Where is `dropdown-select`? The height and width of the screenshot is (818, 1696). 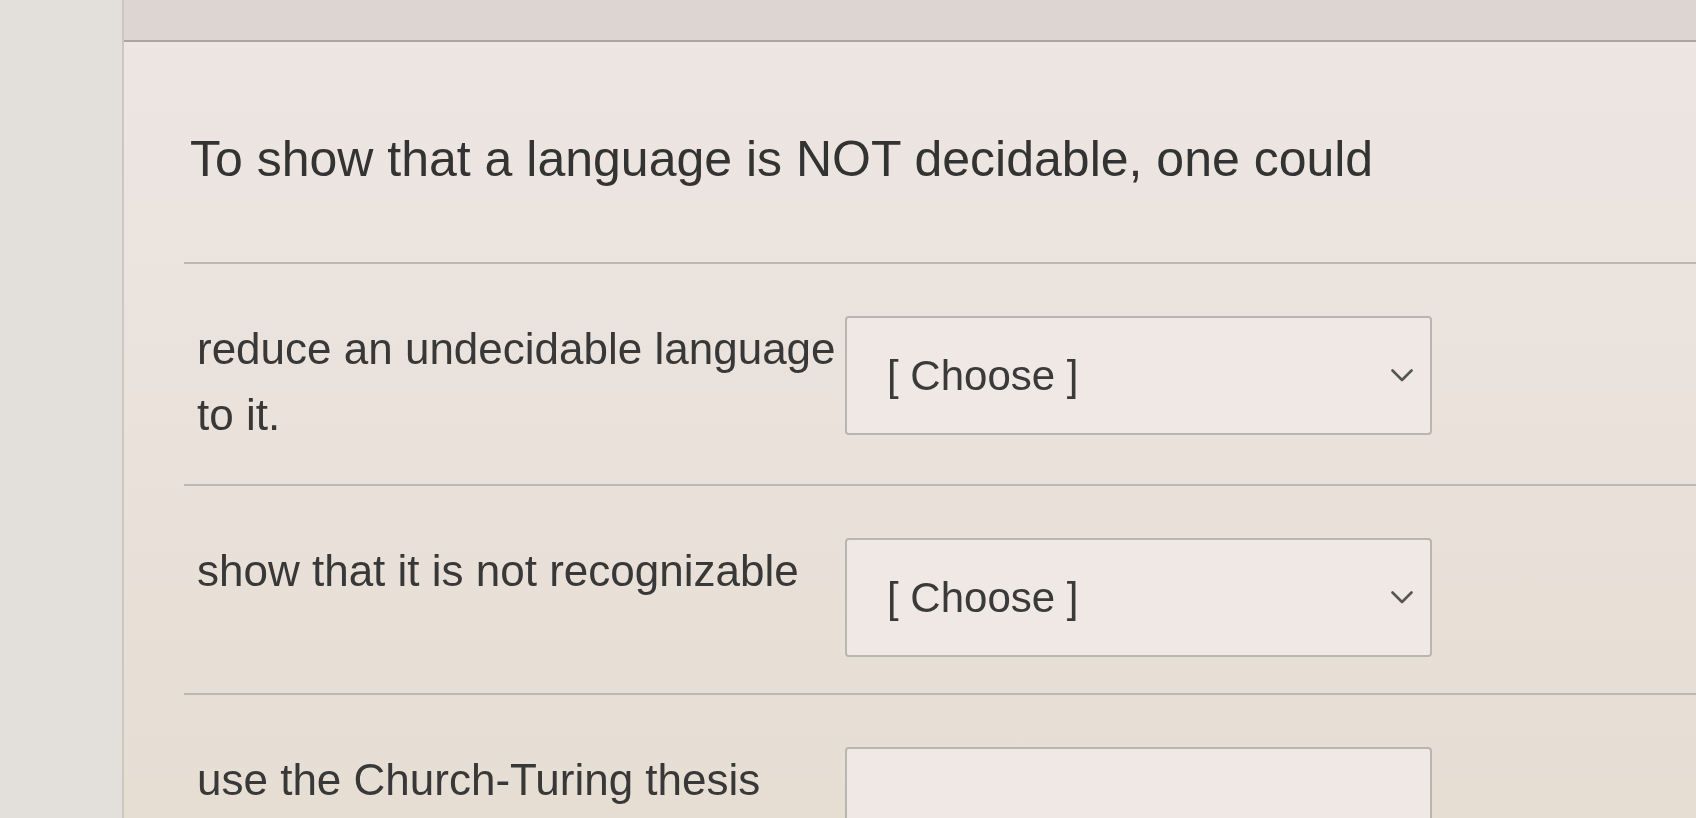 dropdown-select is located at coordinates (1138, 782).